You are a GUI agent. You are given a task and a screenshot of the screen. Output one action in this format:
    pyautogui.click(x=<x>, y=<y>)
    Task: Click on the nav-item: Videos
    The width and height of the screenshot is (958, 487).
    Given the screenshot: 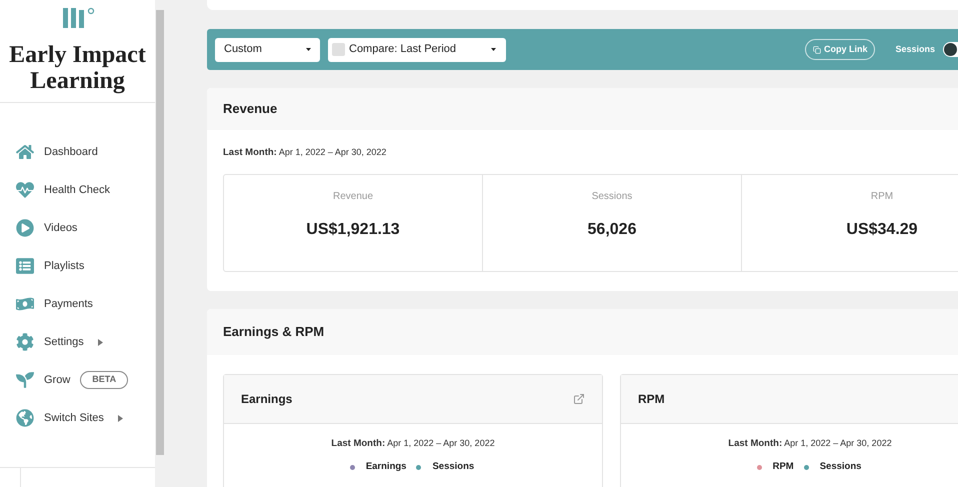 What is the action you would take?
    pyautogui.click(x=77, y=228)
    